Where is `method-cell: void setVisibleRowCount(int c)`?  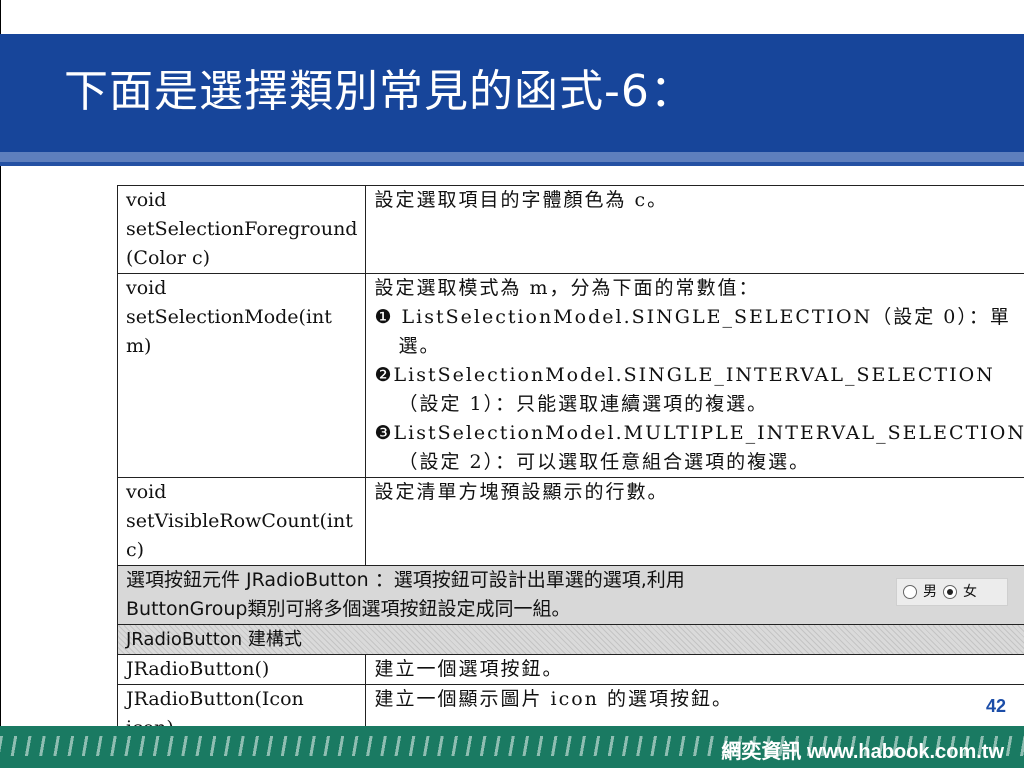 method-cell: void setVisibleRowCount(int c) is located at coordinates (241, 521).